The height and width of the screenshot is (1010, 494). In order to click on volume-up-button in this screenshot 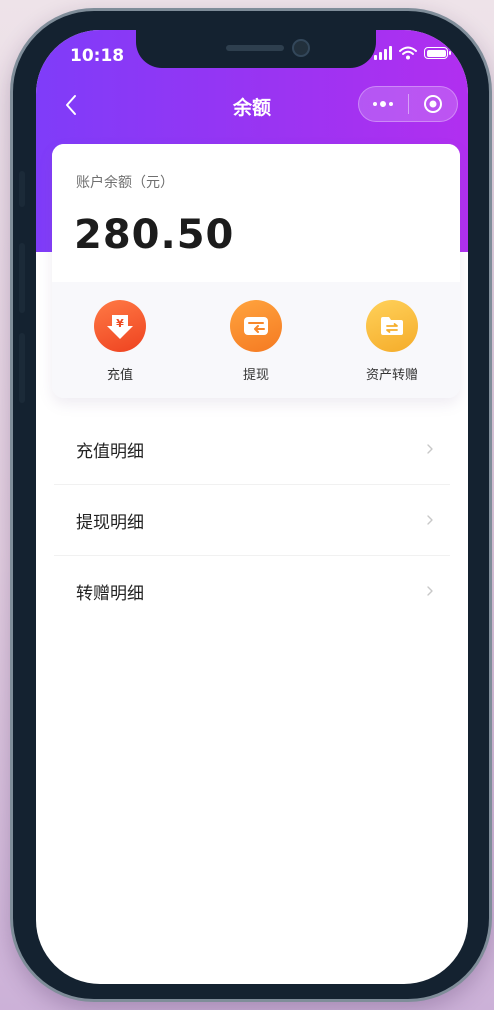, I will do `click(22, 278)`.